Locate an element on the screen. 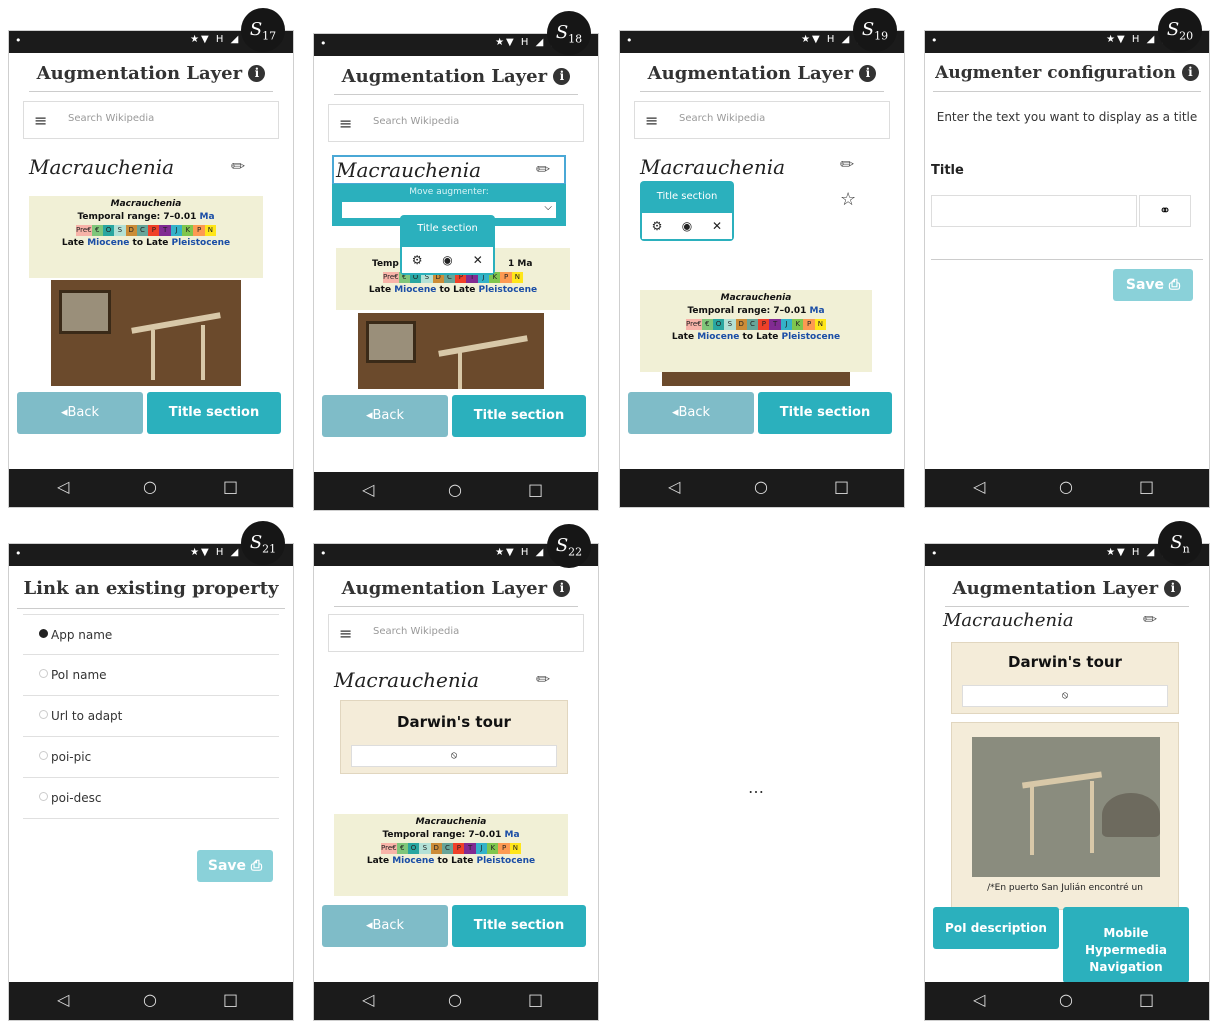  epoch-text: Late is located at coordinates (380, 290).